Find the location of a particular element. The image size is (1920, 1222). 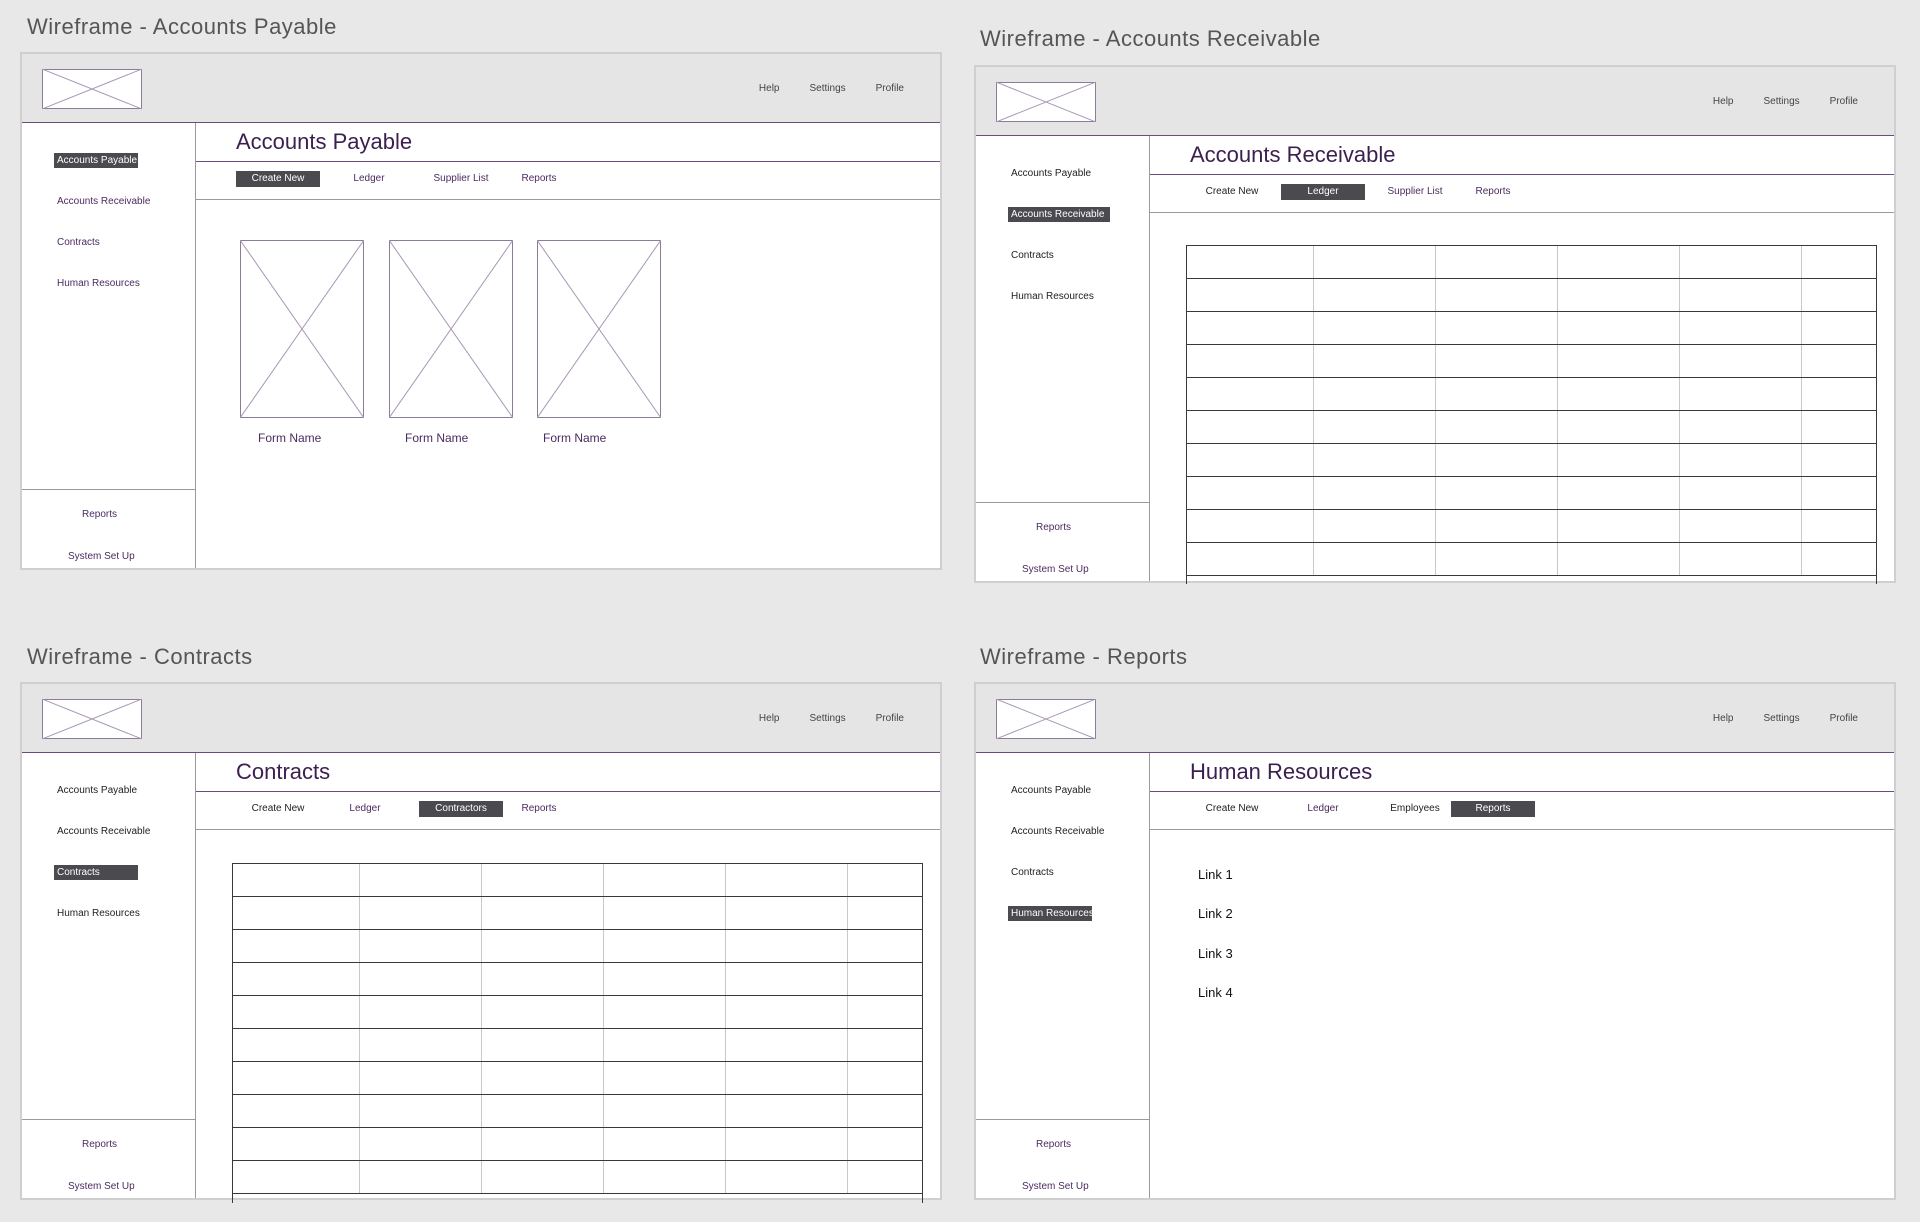

tab-supplier-list: Supplier List is located at coordinates (461, 179).